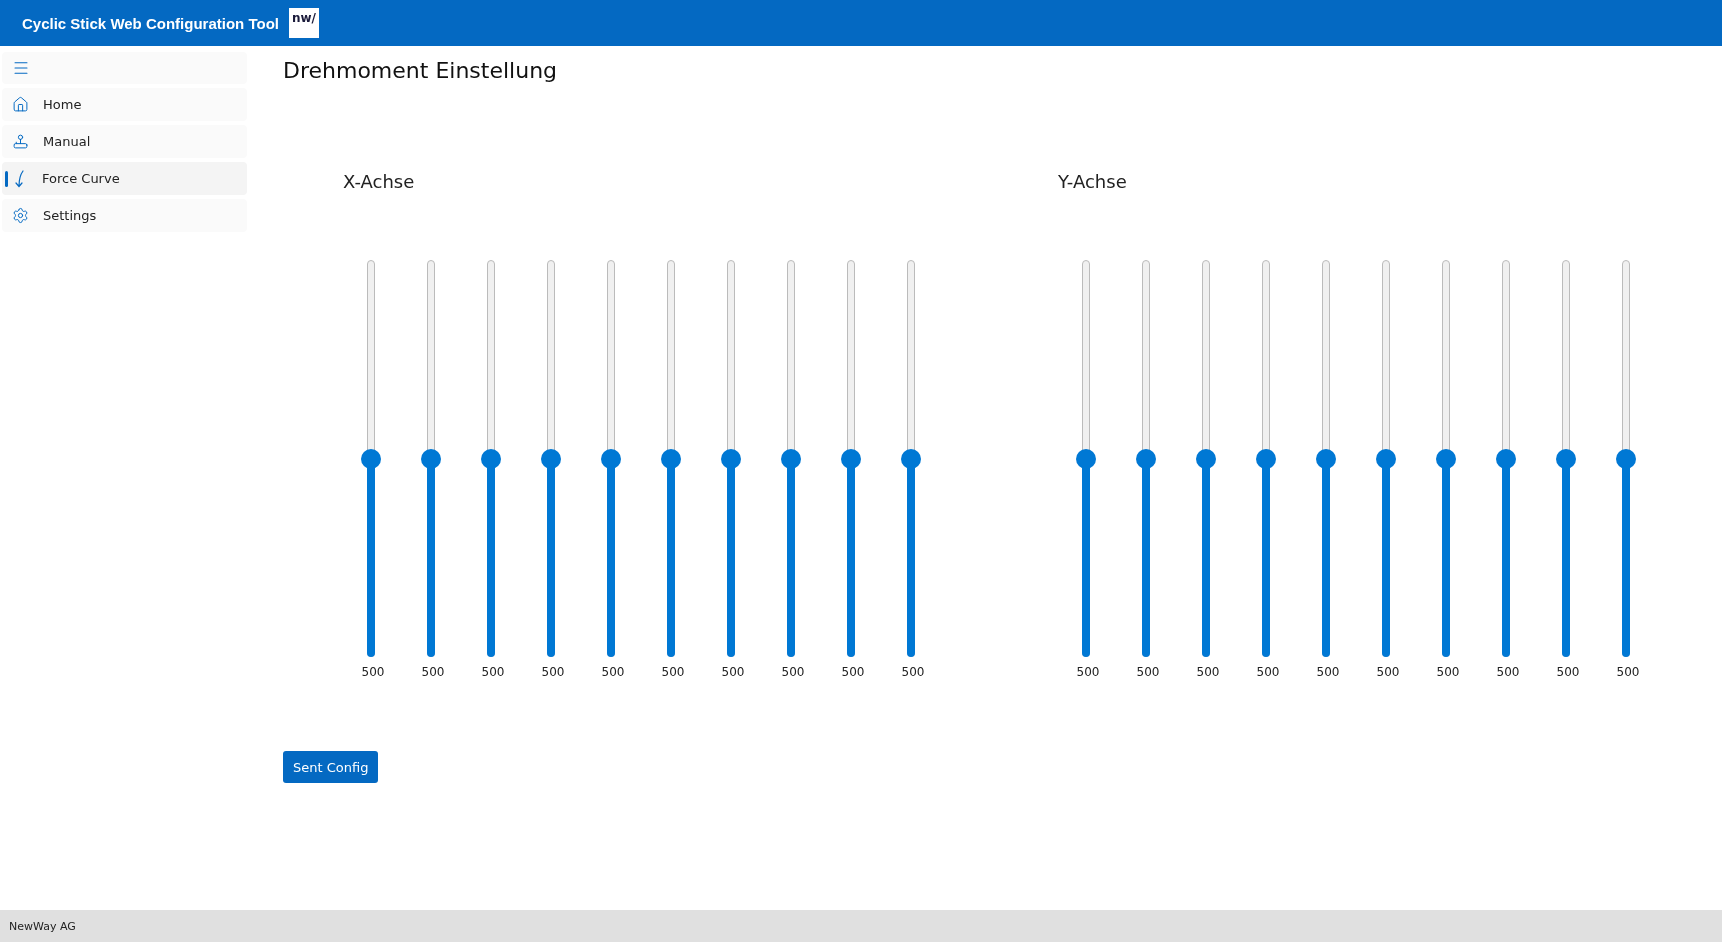 The image size is (1722, 942). I want to click on home-icon, so click(20, 104).